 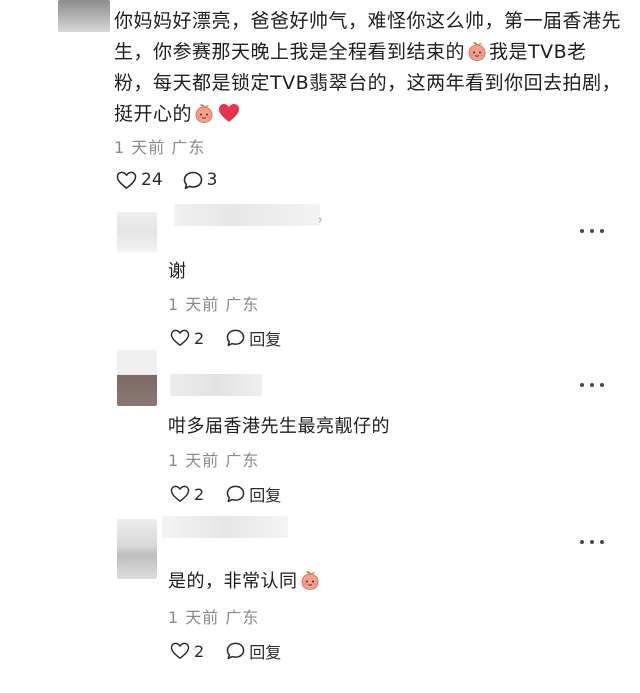 I want to click on main-comment-meta: 1 天前 广东, so click(x=159, y=146).